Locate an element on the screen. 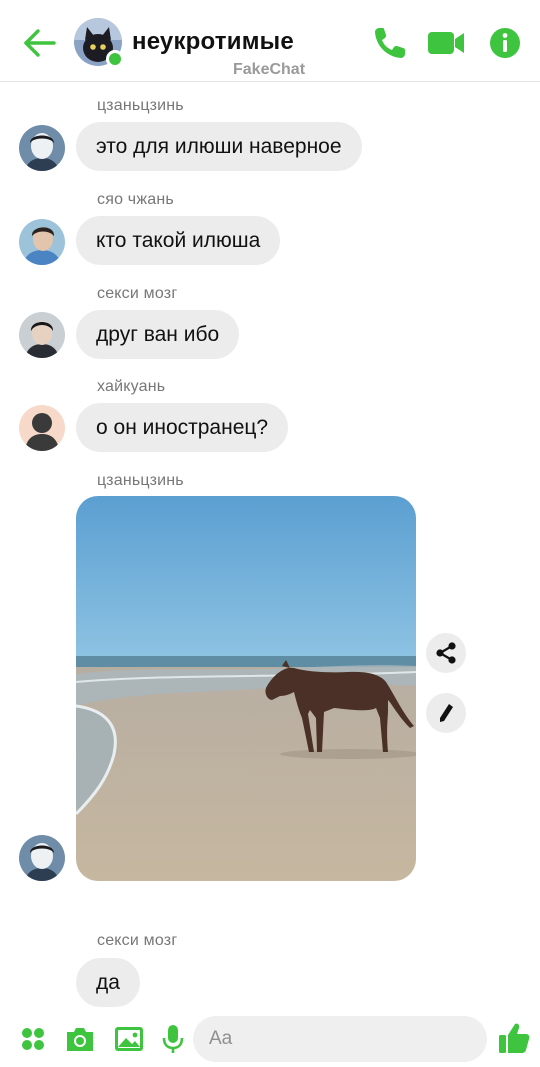 The image size is (540, 1067). like-button is located at coordinates (514, 1037).